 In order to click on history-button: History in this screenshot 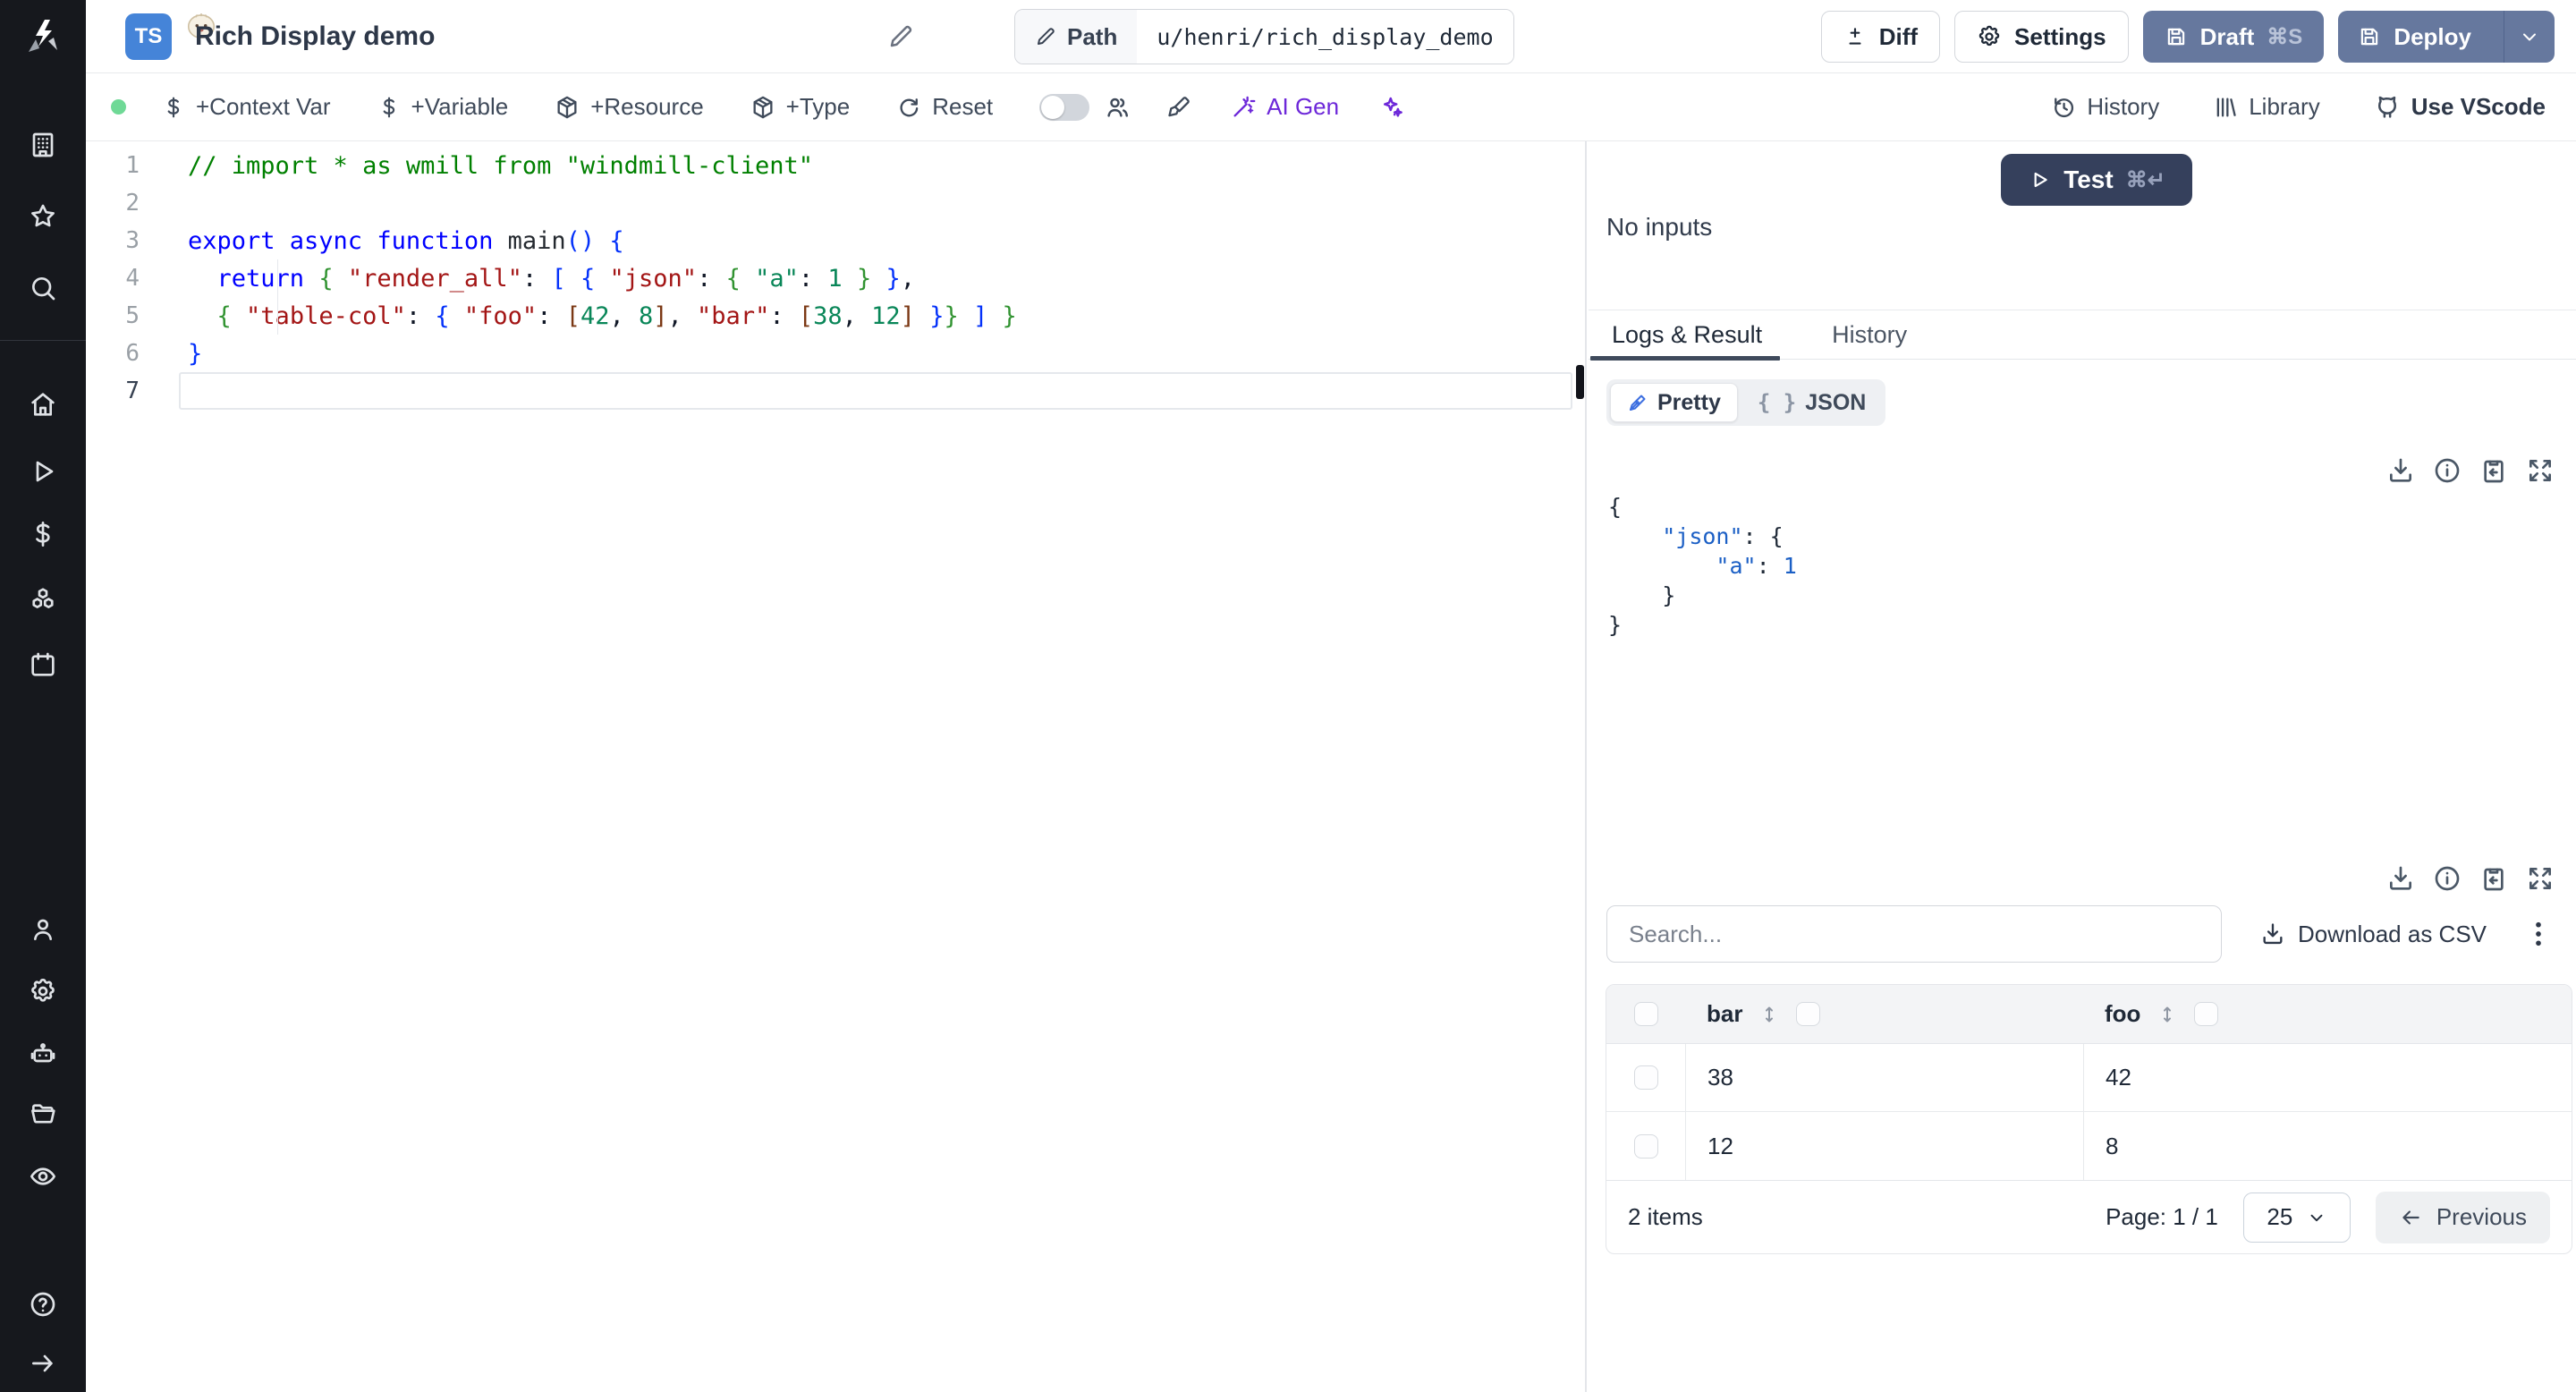, I will do `click(2105, 107)`.